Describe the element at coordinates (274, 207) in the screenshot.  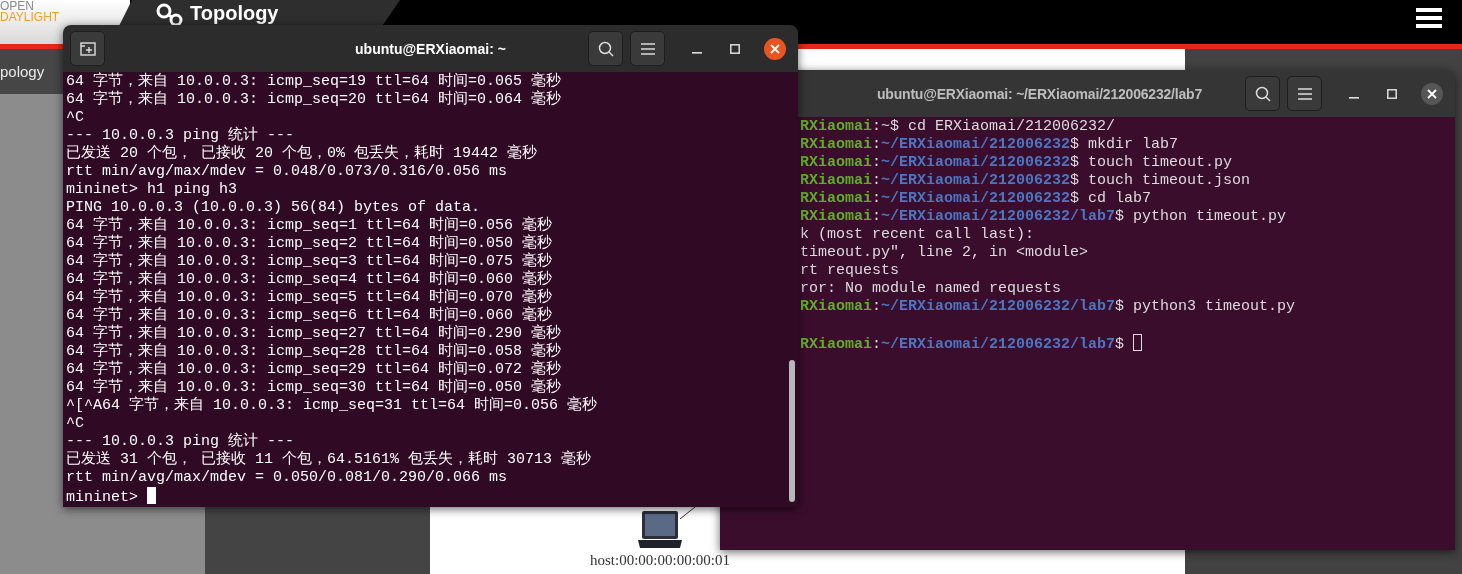
I see `terminal-line: PING 10.0.0.3 (10.0.0.3) 56(84) bytes of data.` at that location.